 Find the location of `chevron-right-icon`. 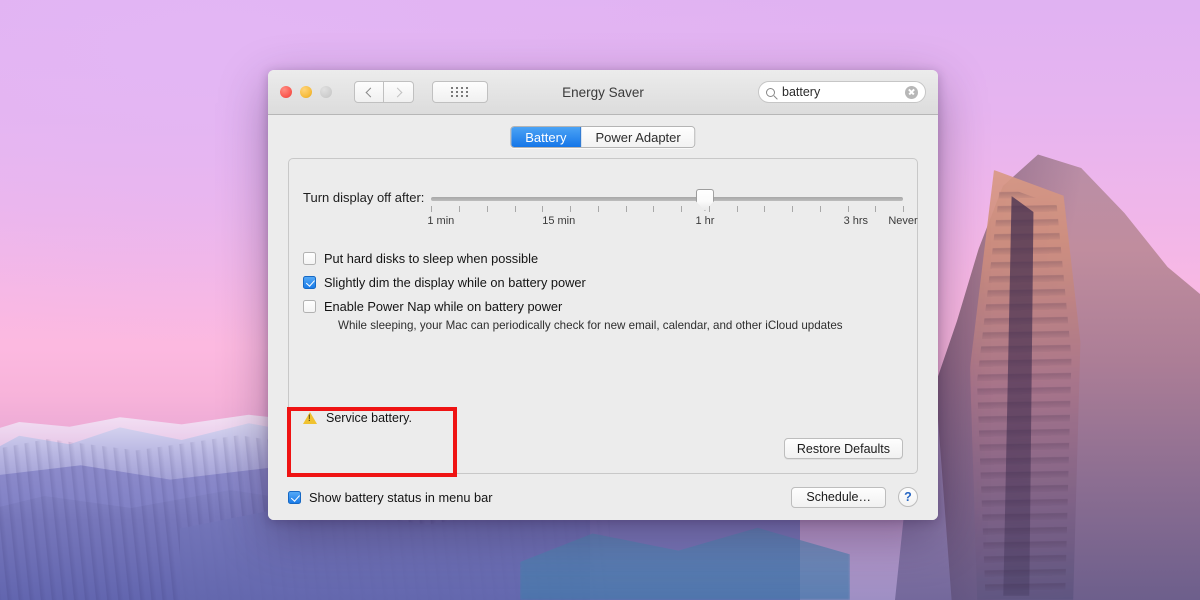

chevron-right-icon is located at coordinates (397, 92).